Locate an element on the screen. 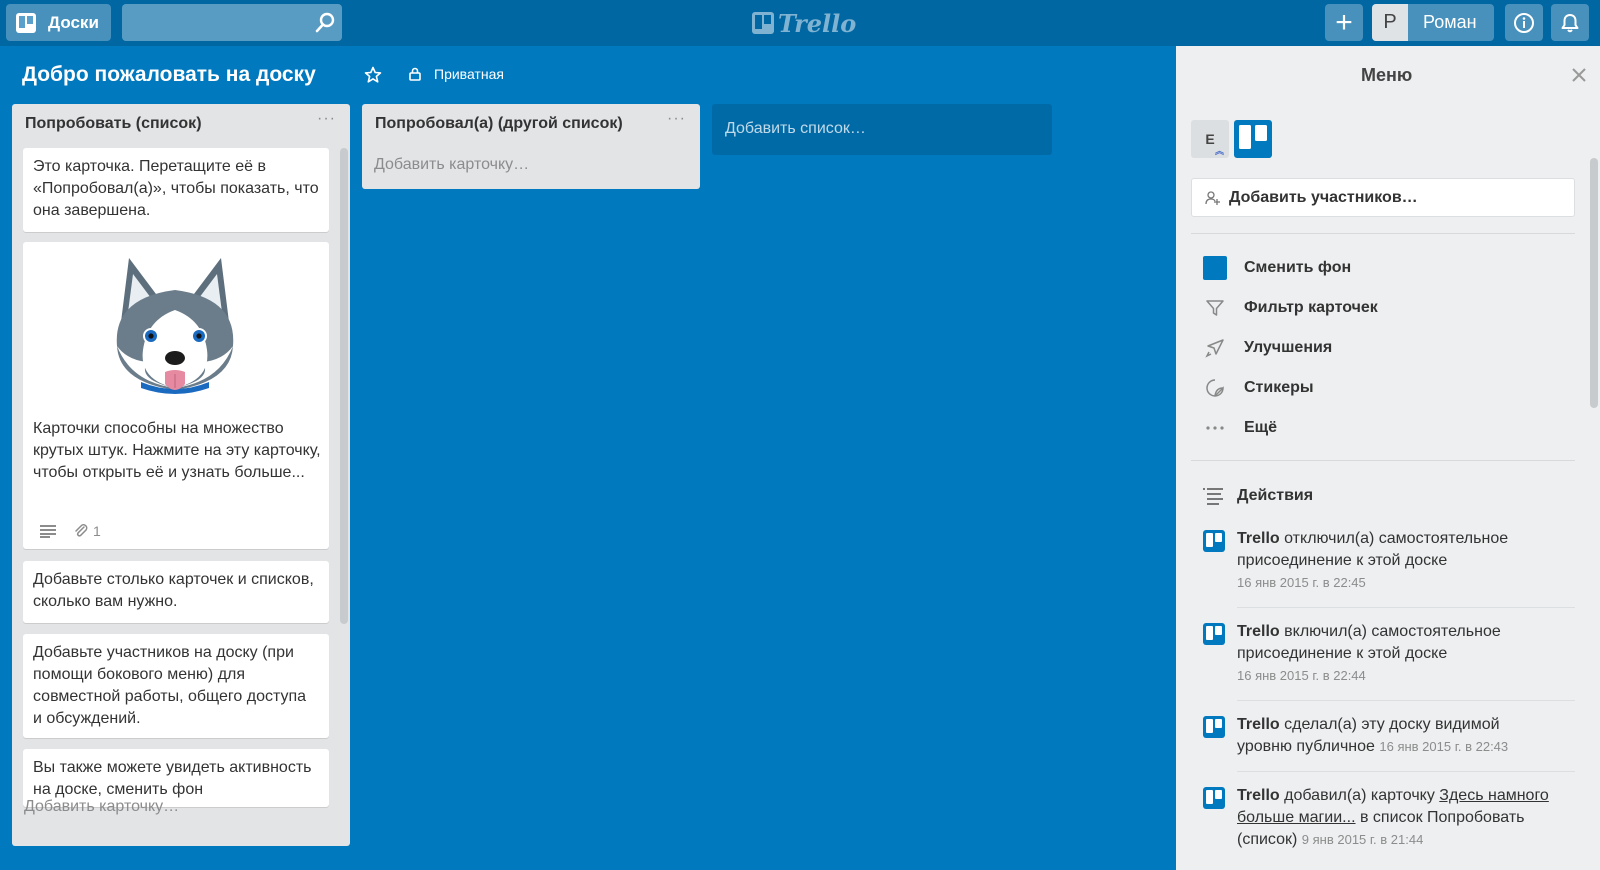 The height and width of the screenshot is (870, 1600). sticker-icon is located at coordinates (1215, 388).